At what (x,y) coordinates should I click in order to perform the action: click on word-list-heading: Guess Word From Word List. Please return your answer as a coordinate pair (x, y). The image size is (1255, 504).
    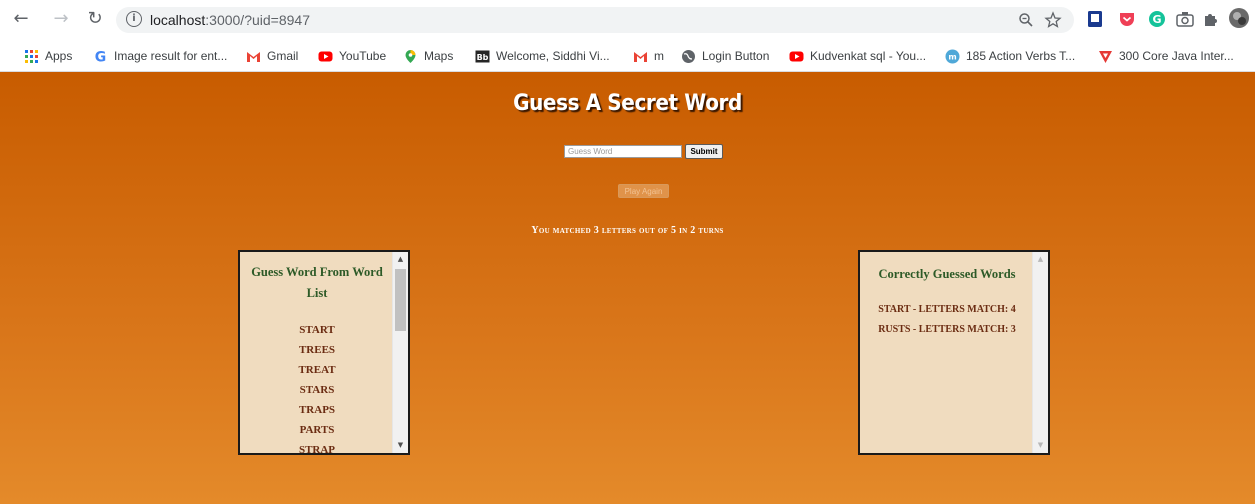
    Looking at the image, I should click on (317, 282).